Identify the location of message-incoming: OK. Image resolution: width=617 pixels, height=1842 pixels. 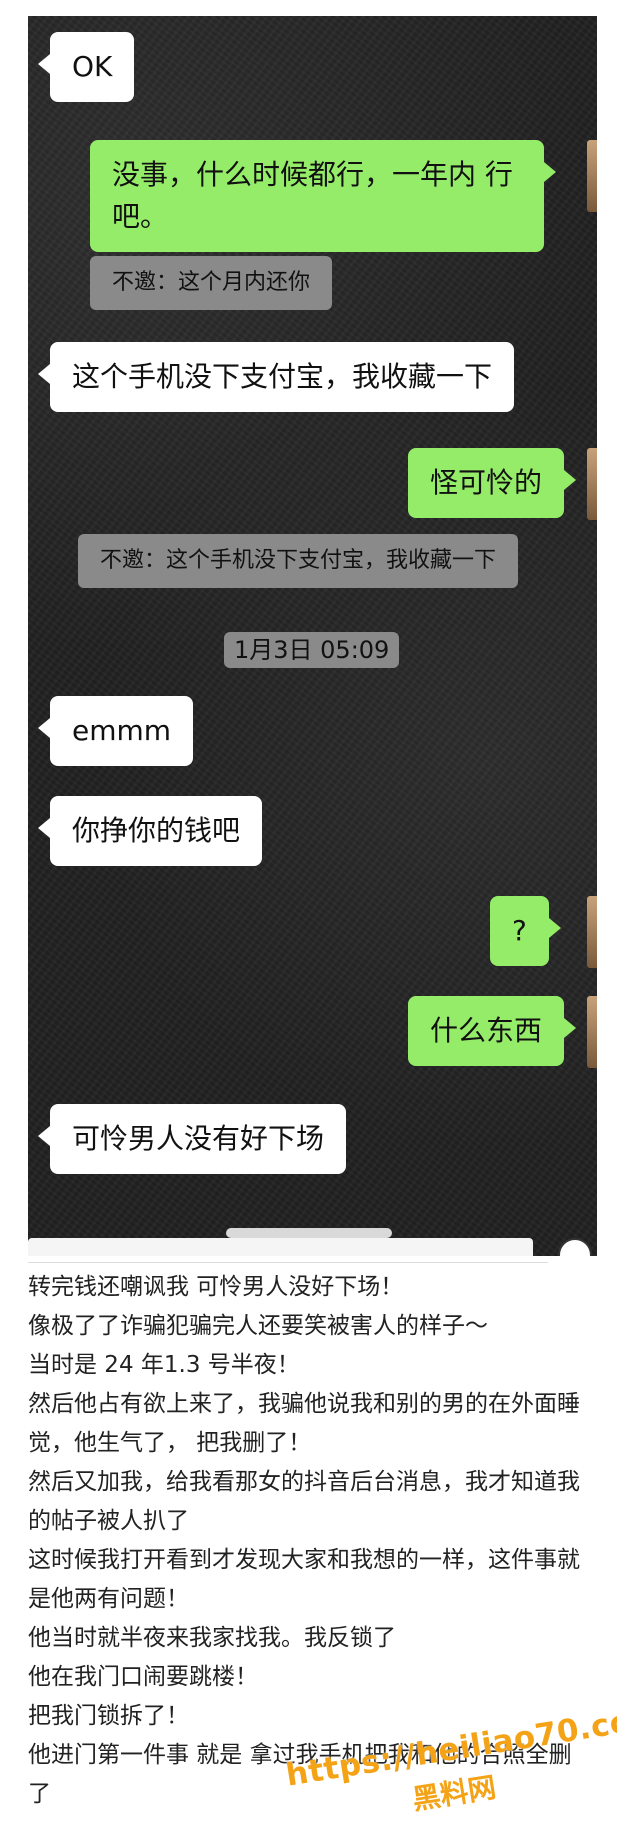
(86, 67).